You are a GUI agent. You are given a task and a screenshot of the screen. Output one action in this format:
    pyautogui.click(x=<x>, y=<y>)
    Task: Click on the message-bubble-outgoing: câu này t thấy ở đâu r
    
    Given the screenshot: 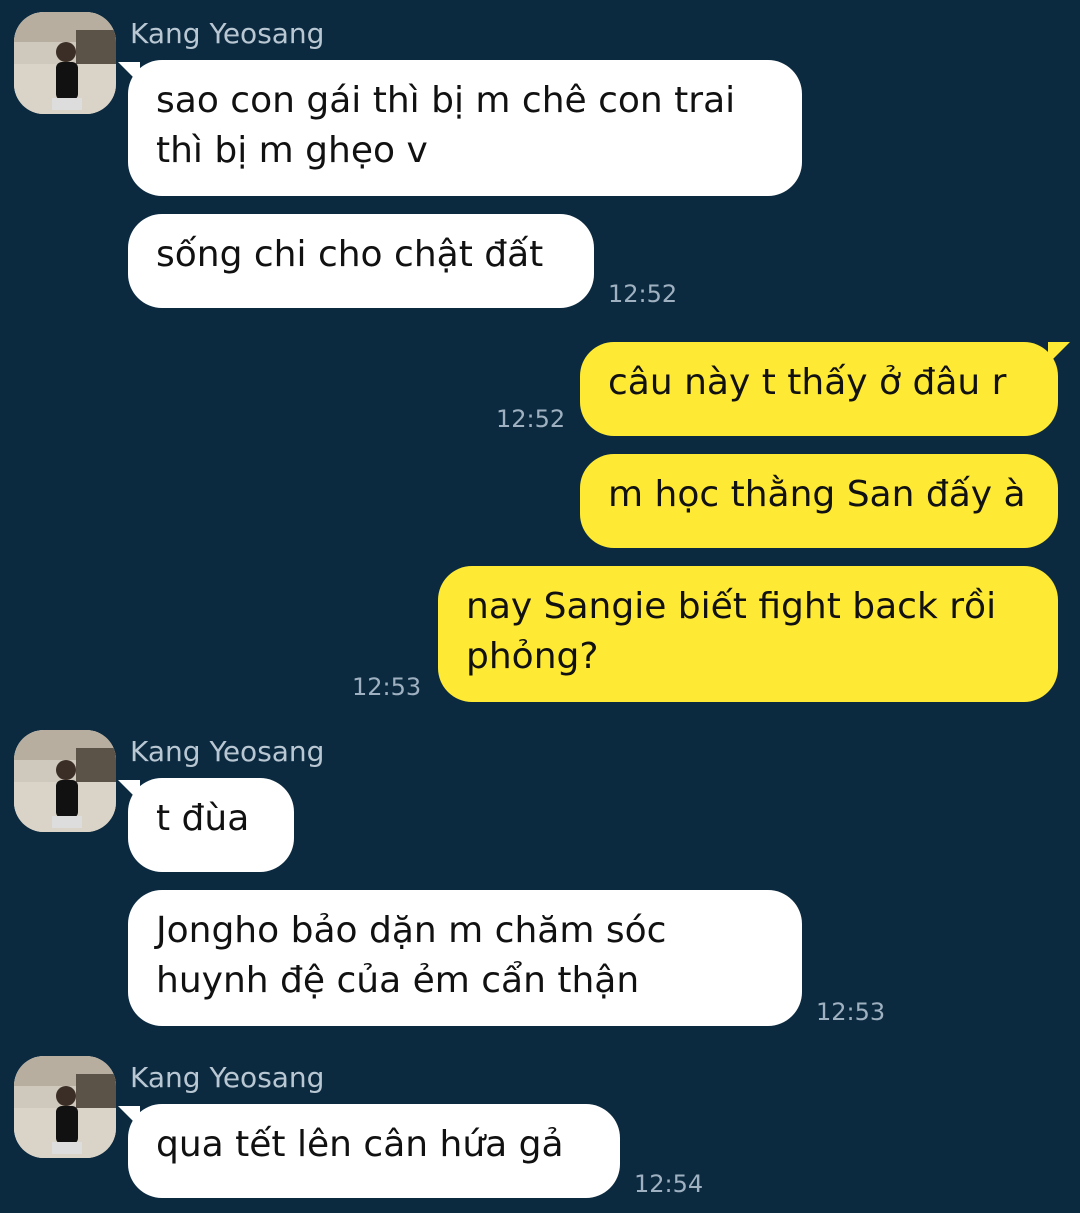 What is the action you would take?
    pyautogui.click(x=819, y=389)
    